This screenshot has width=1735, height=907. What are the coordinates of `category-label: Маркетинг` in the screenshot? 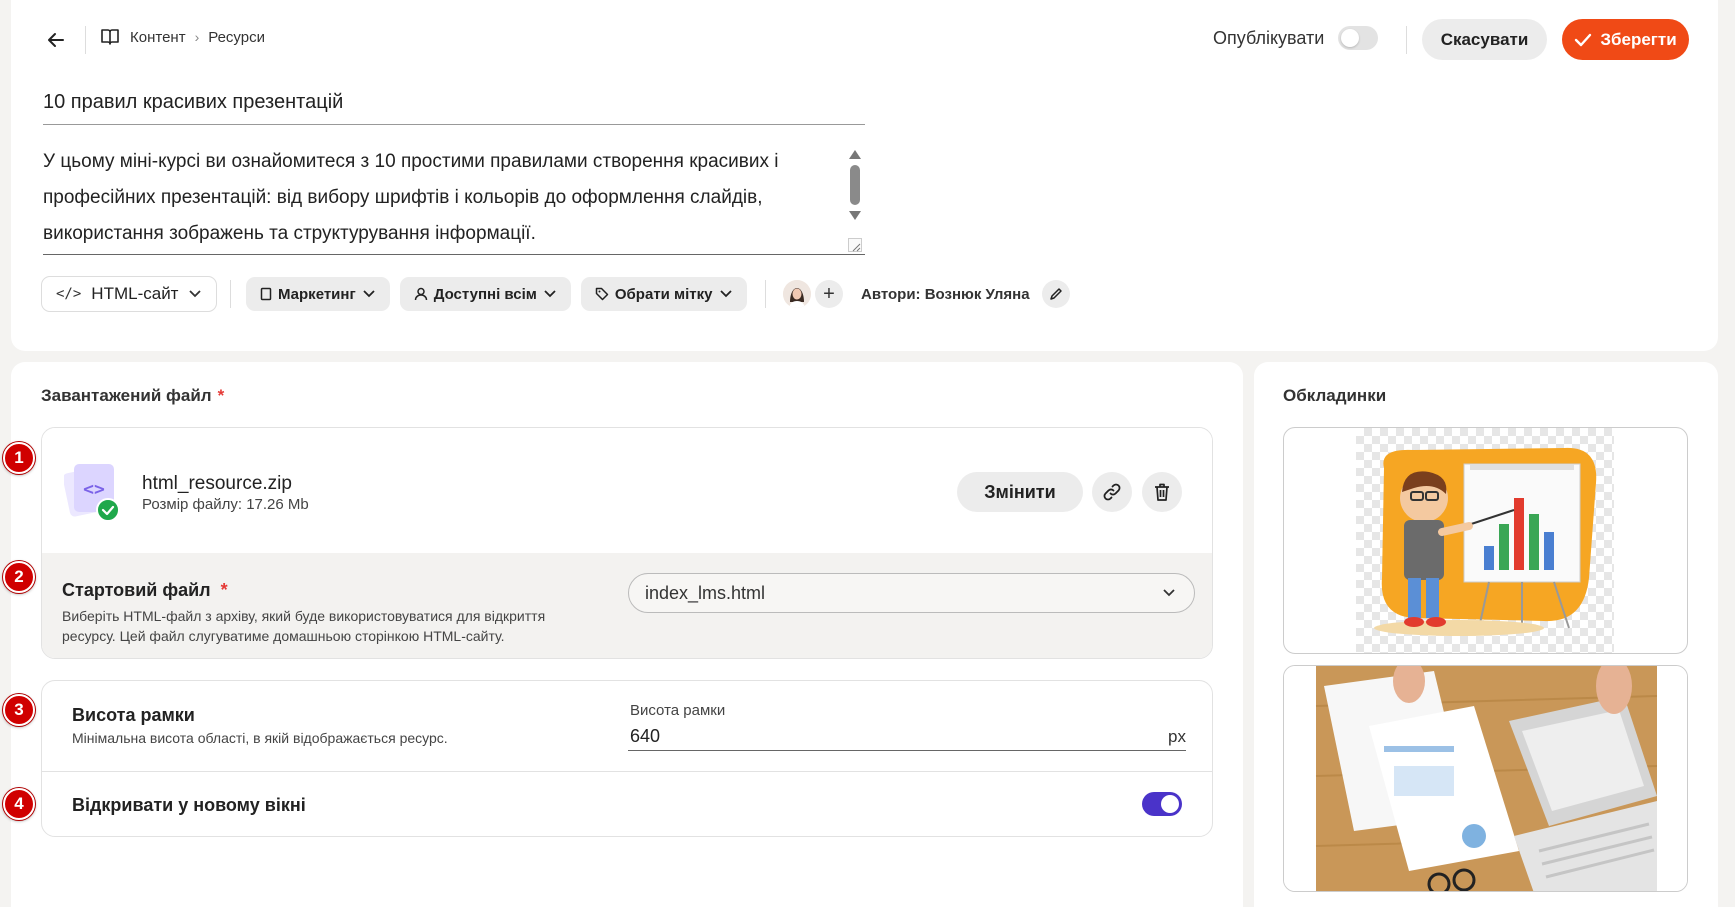 It's located at (317, 294).